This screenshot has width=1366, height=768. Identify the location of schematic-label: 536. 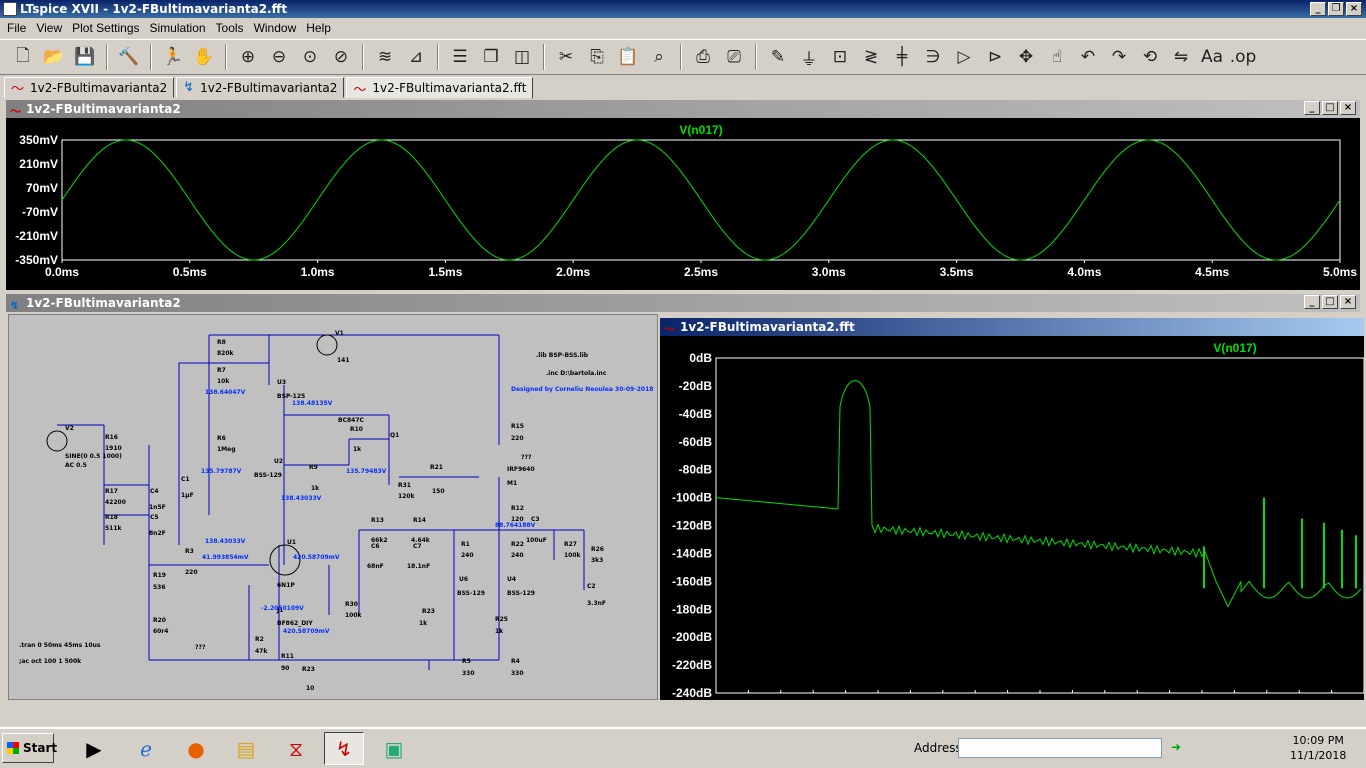
(159, 587).